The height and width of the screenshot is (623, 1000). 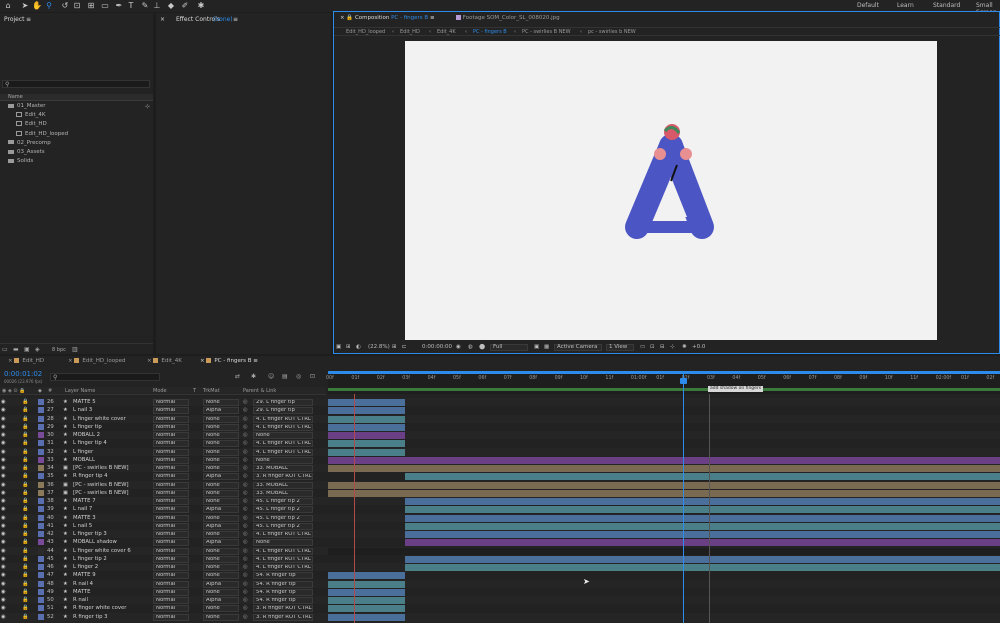 What do you see at coordinates (394, 347) in the screenshot?
I see `grid-icon: ⊞` at bounding box center [394, 347].